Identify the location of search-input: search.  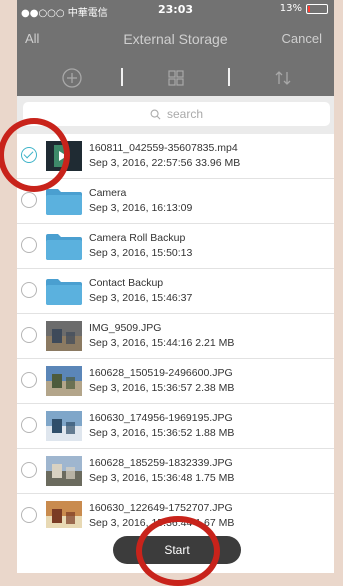
(176, 114).